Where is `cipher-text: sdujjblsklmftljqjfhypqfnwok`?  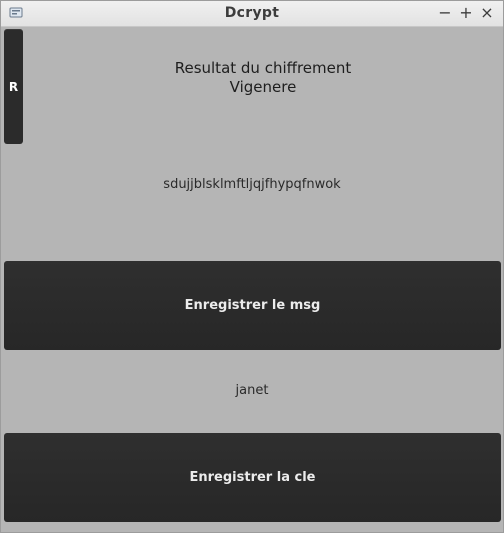
cipher-text: sdujjblsklmftljqjfhypqfnwok is located at coordinates (252, 184).